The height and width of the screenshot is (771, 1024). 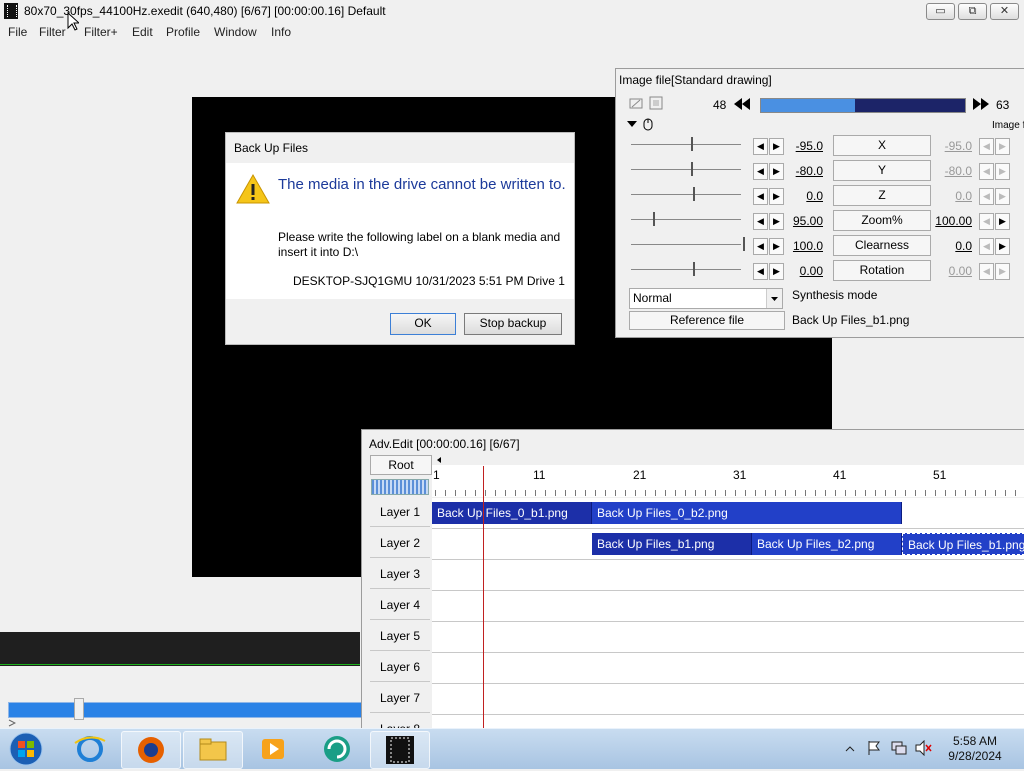 I want to click on taskbar-media-player, so click(x=274, y=749).